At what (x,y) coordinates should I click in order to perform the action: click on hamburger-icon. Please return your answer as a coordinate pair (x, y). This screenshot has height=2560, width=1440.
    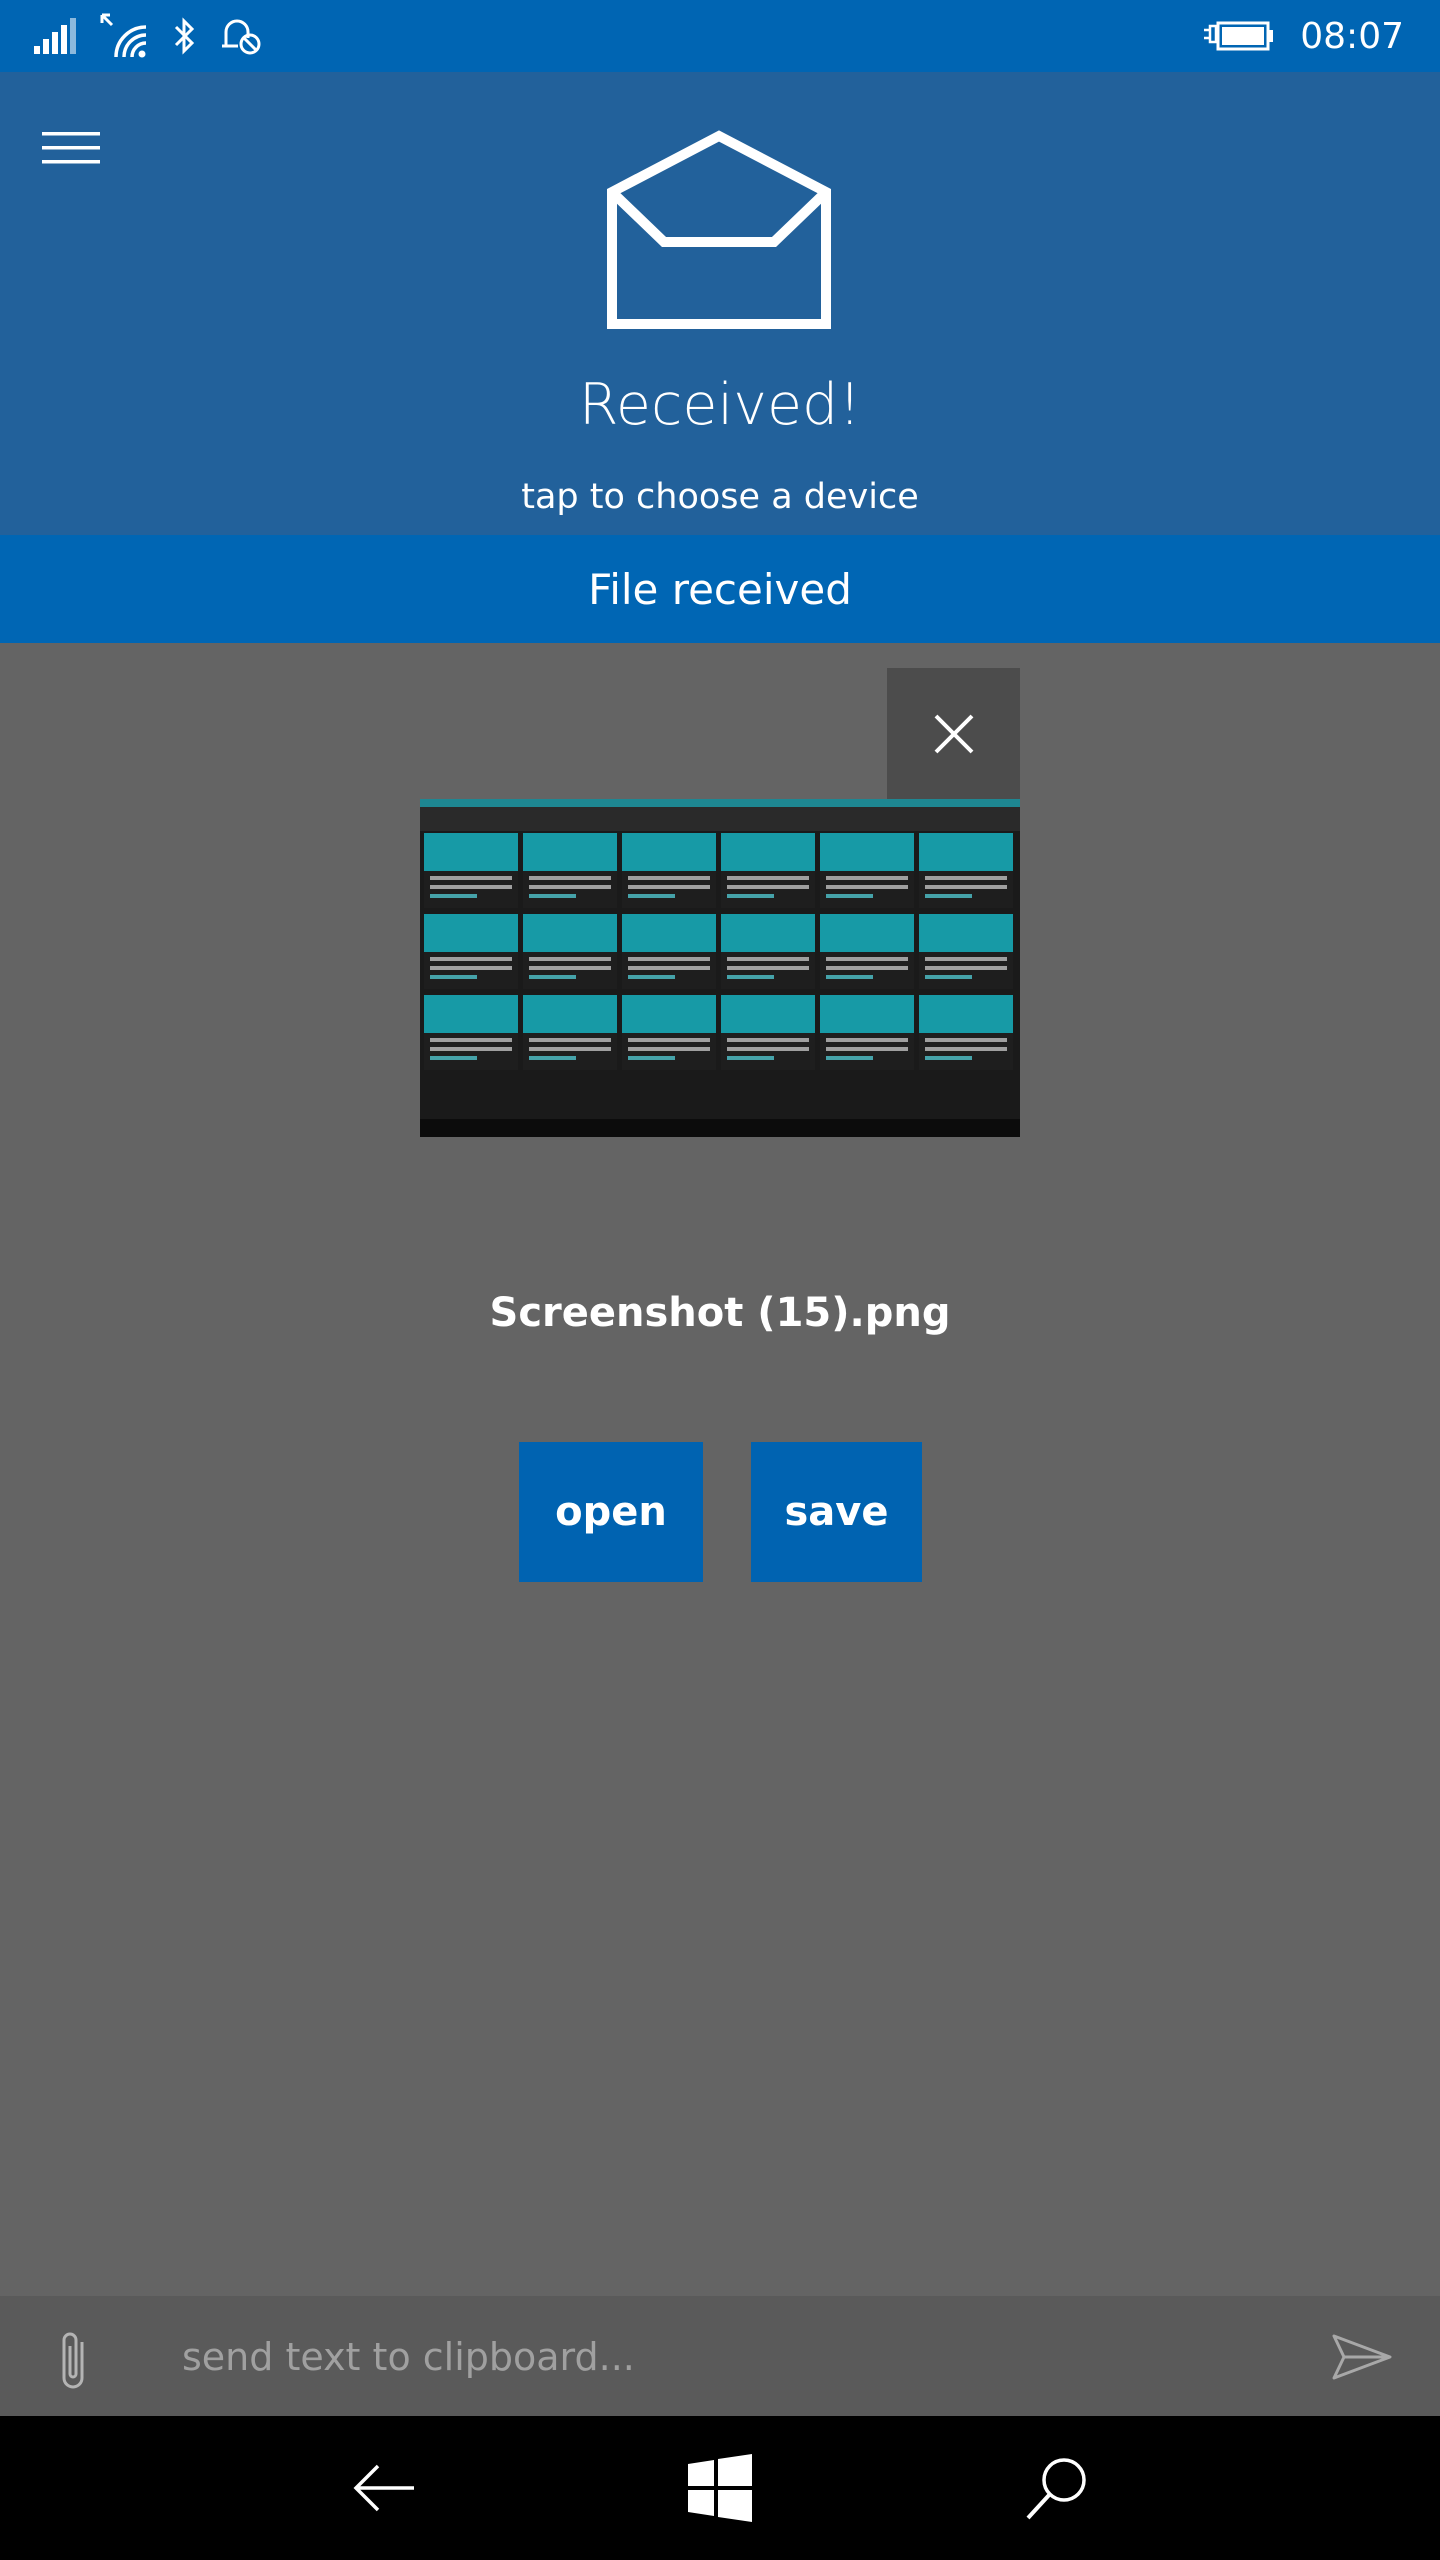
    Looking at the image, I should click on (71, 148).